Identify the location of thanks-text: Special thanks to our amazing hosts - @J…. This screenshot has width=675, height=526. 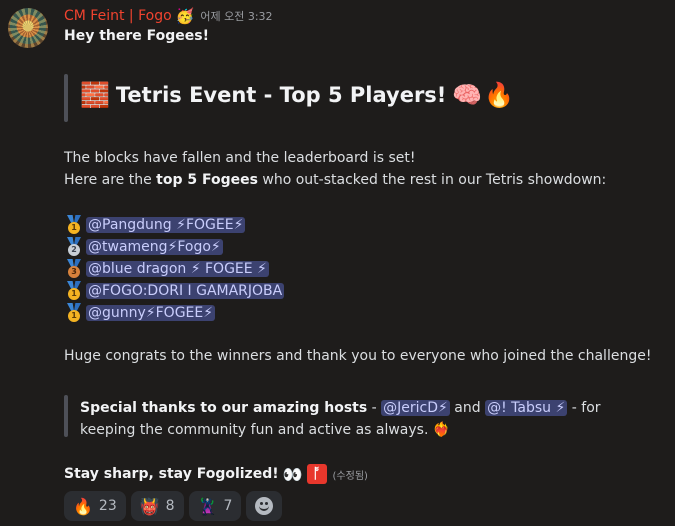
(360, 419).